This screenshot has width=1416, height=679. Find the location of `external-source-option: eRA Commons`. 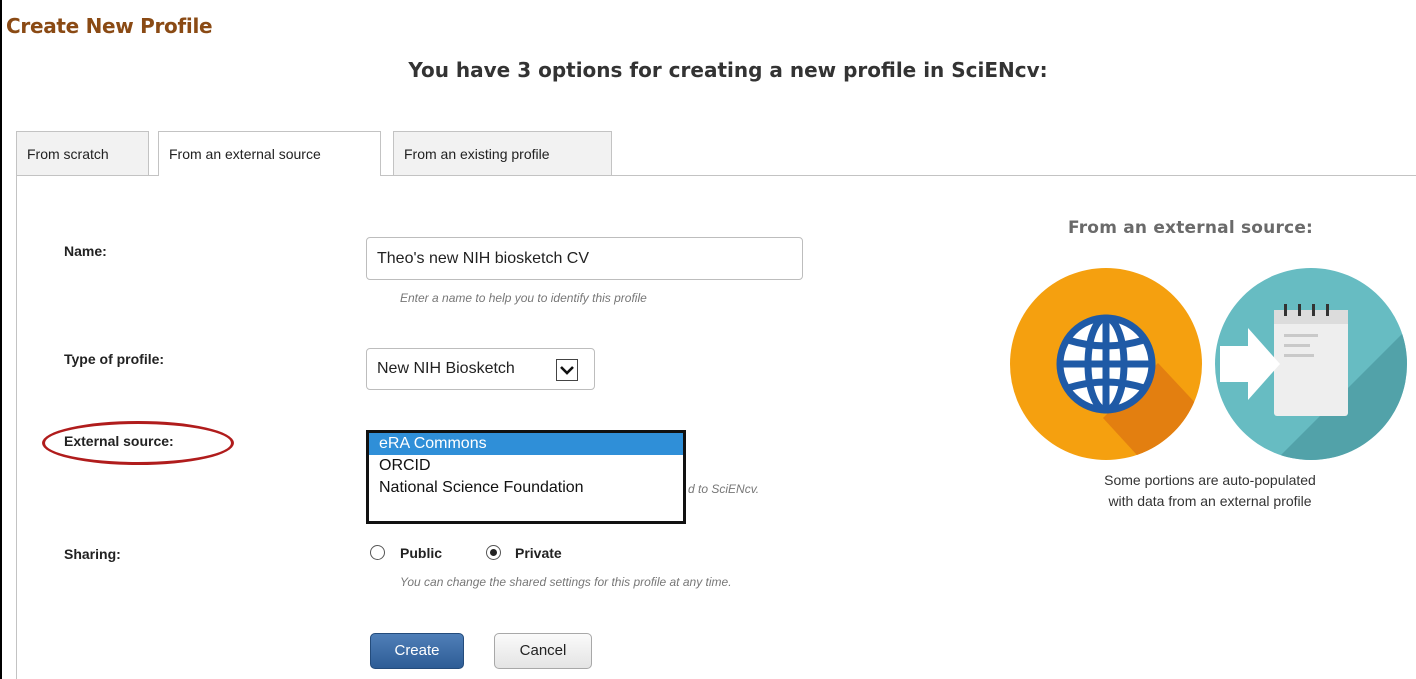

external-source-option: eRA Commons is located at coordinates (526, 444).